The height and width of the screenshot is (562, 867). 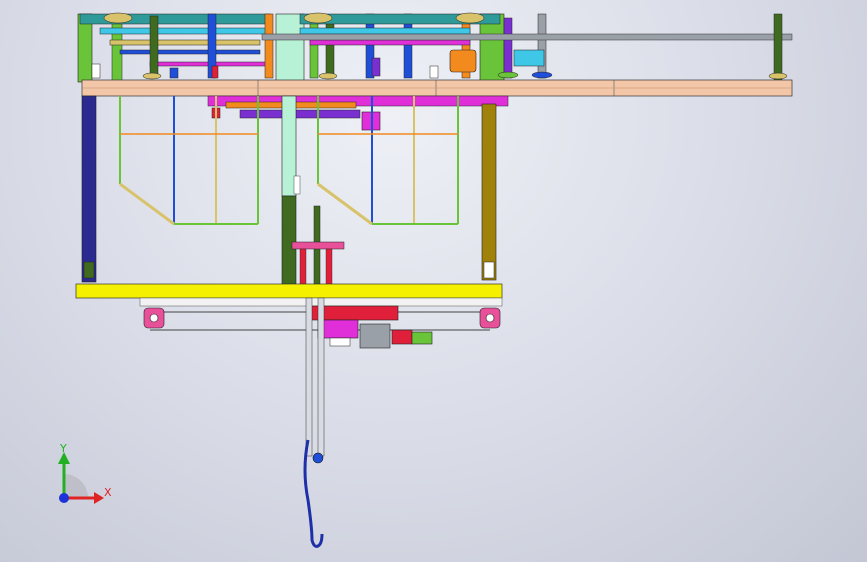 What do you see at coordinates (108, 492) in the screenshot?
I see `x-axis-label: X` at bounding box center [108, 492].